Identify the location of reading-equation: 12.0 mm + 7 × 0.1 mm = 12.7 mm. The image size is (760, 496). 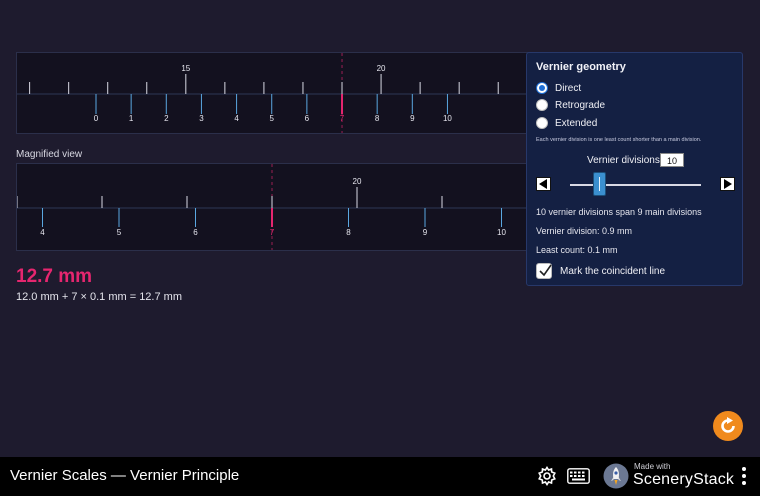
(99, 297).